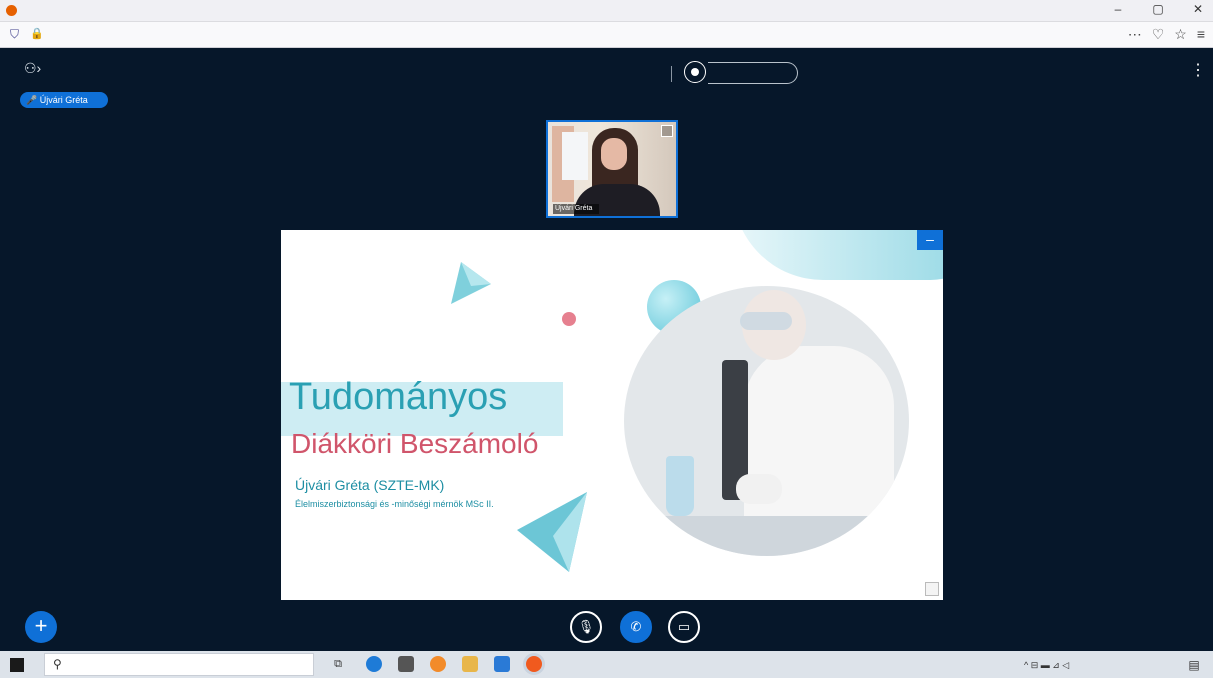 This screenshot has width=1213, height=678. What do you see at coordinates (16, 34) in the screenshot?
I see `tracking-shield-icon: ⛉` at bounding box center [16, 34].